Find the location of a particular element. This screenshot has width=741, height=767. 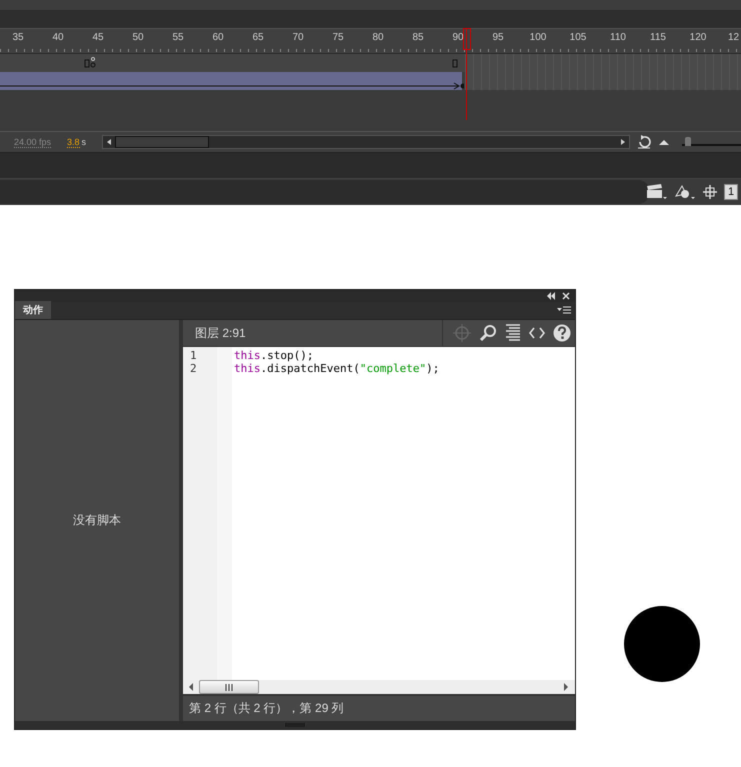

timeline-scrollbar is located at coordinates (366, 142).